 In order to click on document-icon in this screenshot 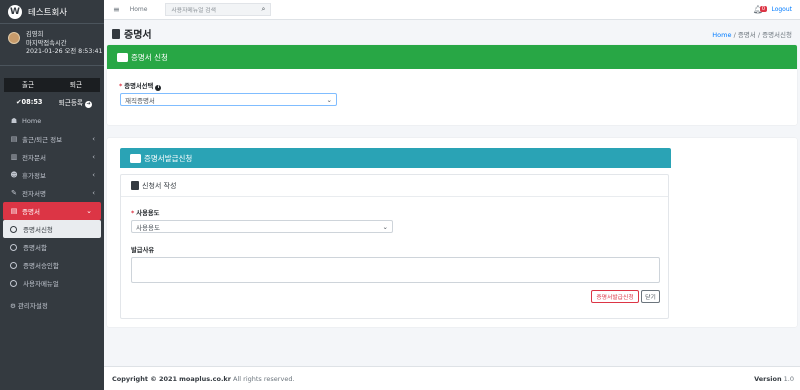, I will do `click(116, 33)`.